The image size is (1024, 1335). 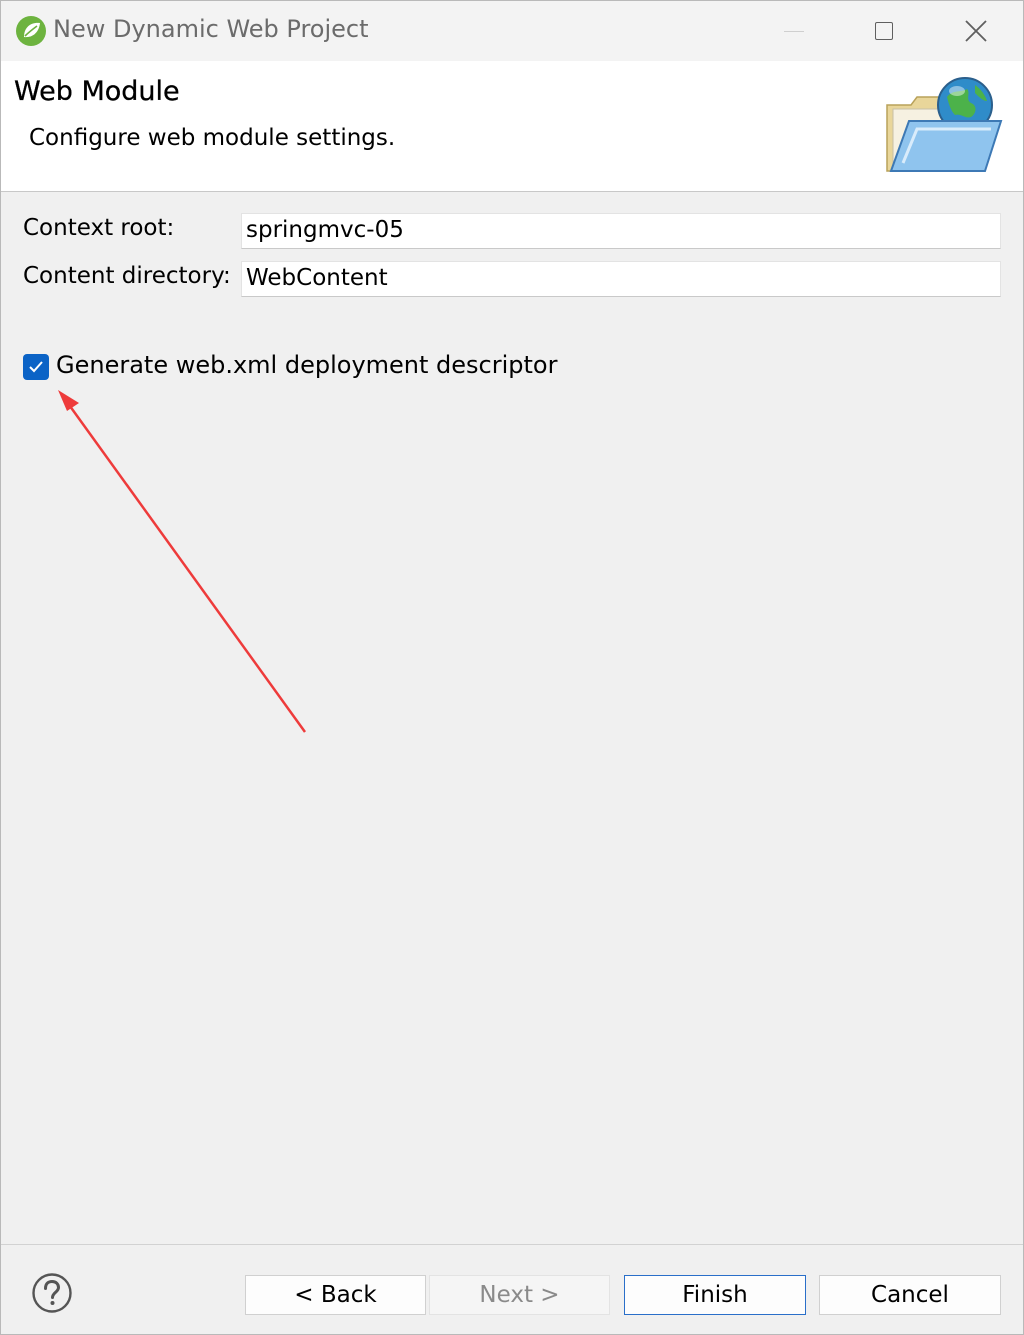 I want to click on page-description: Configure web module settings., so click(x=212, y=138).